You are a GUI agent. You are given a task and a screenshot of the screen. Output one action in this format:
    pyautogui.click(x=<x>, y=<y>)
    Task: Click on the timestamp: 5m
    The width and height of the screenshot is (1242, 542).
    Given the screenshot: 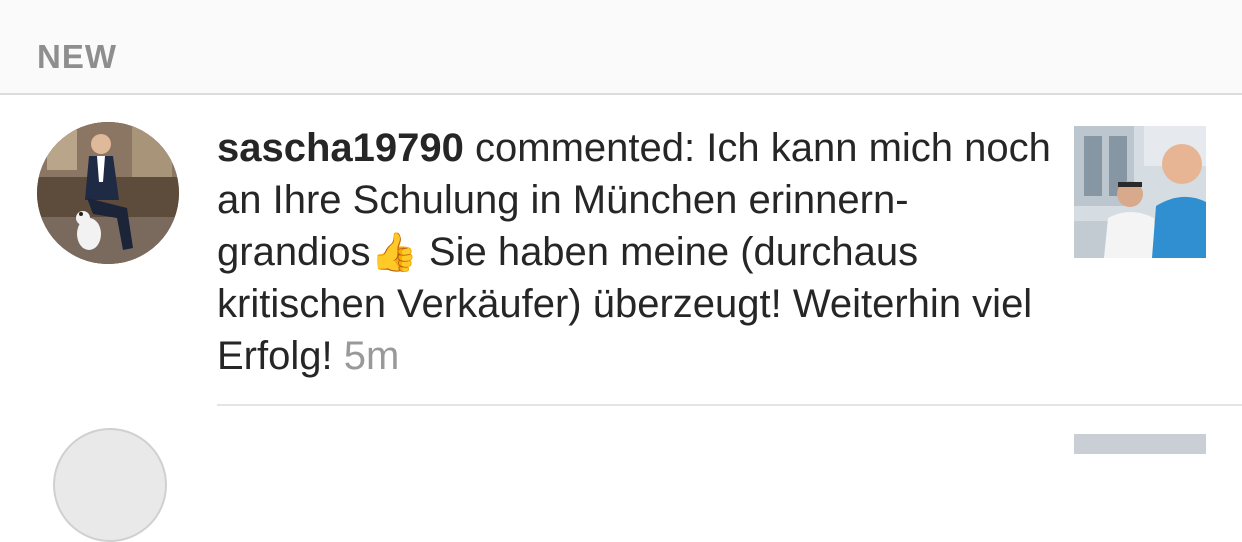 What is the action you would take?
    pyautogui.click(x=371, y=356)
    